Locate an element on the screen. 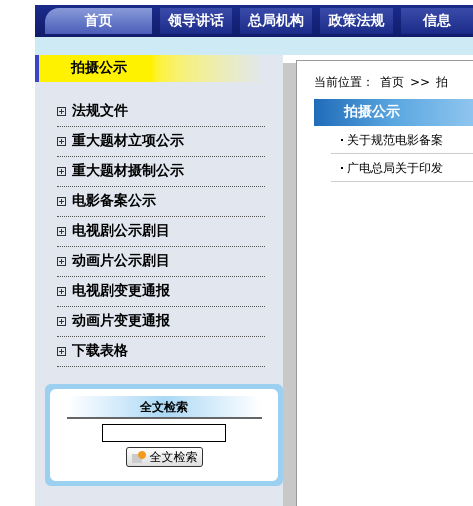 This screenshot has height=506, width=473. sidebar-link: 重大题材摄制公示 is located at coordinates (128, 171).